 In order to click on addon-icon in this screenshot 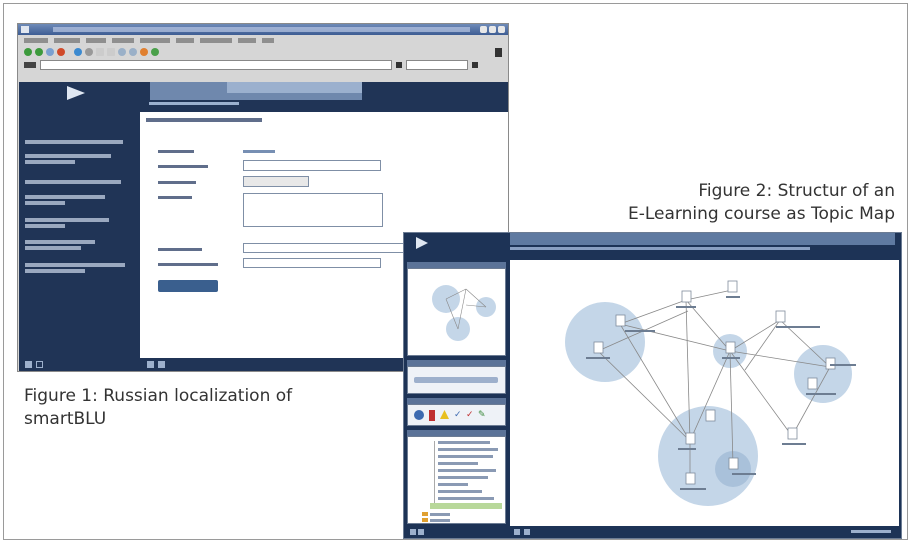, I will do `click(155, 52)`.